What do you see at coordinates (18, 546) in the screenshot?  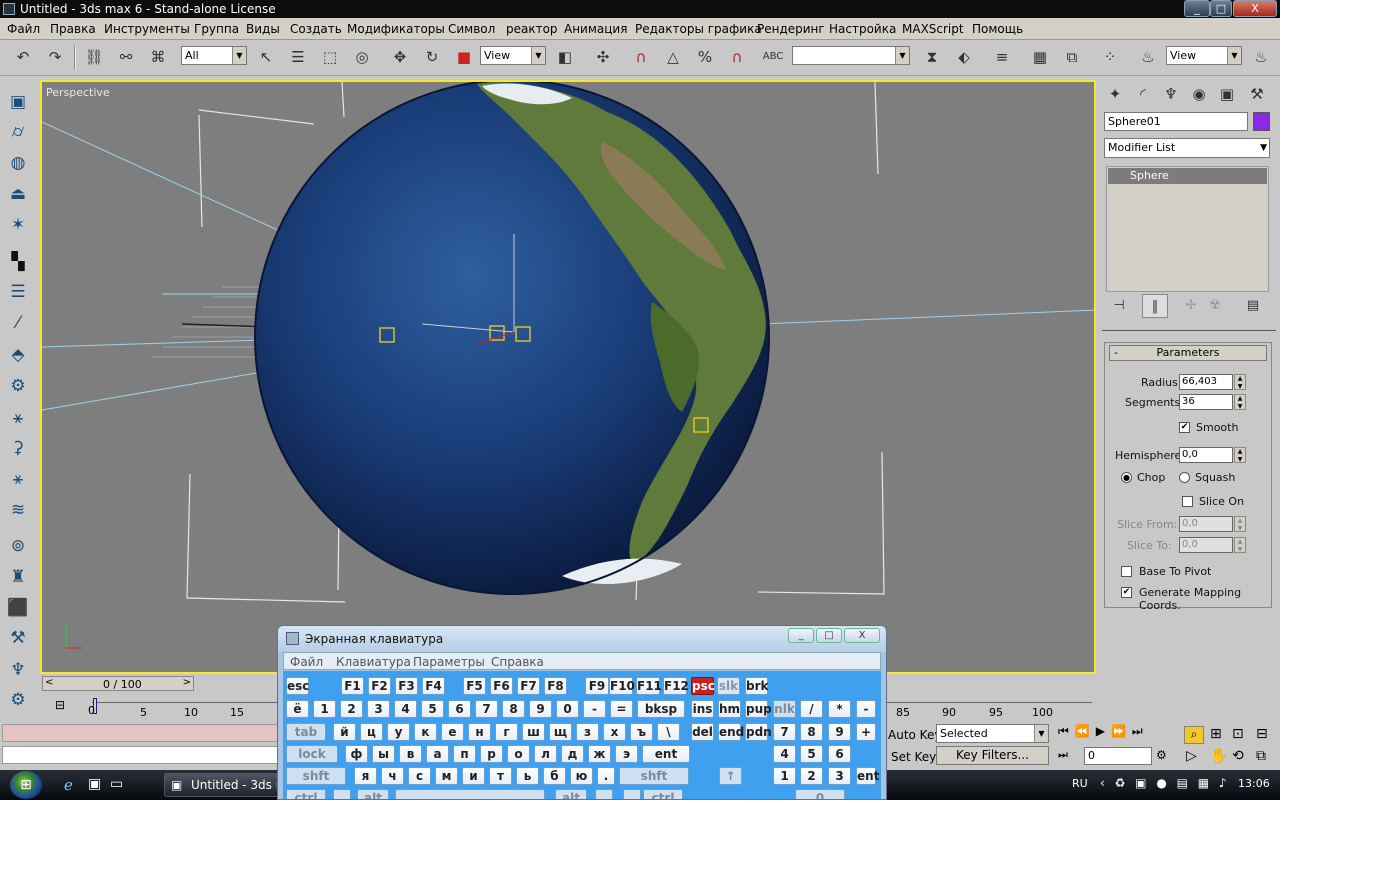 I see `ring-icon: ⊚` at bounding box center [18, 546].